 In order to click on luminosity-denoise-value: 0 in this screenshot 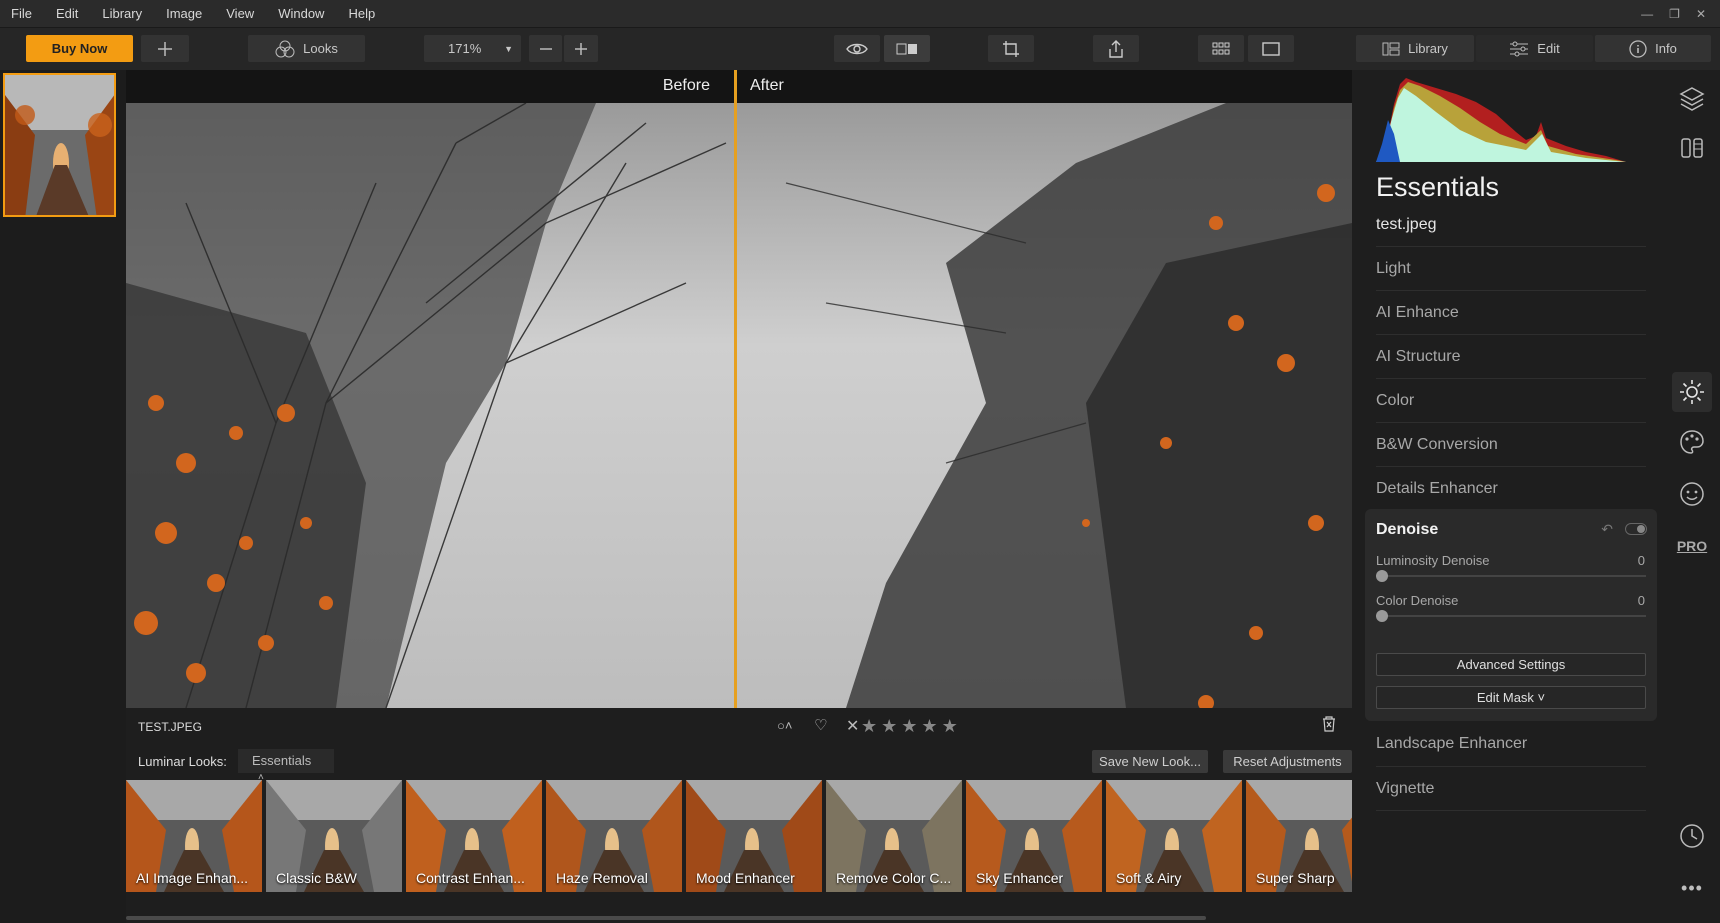, I will do `click(1641, 560)`.